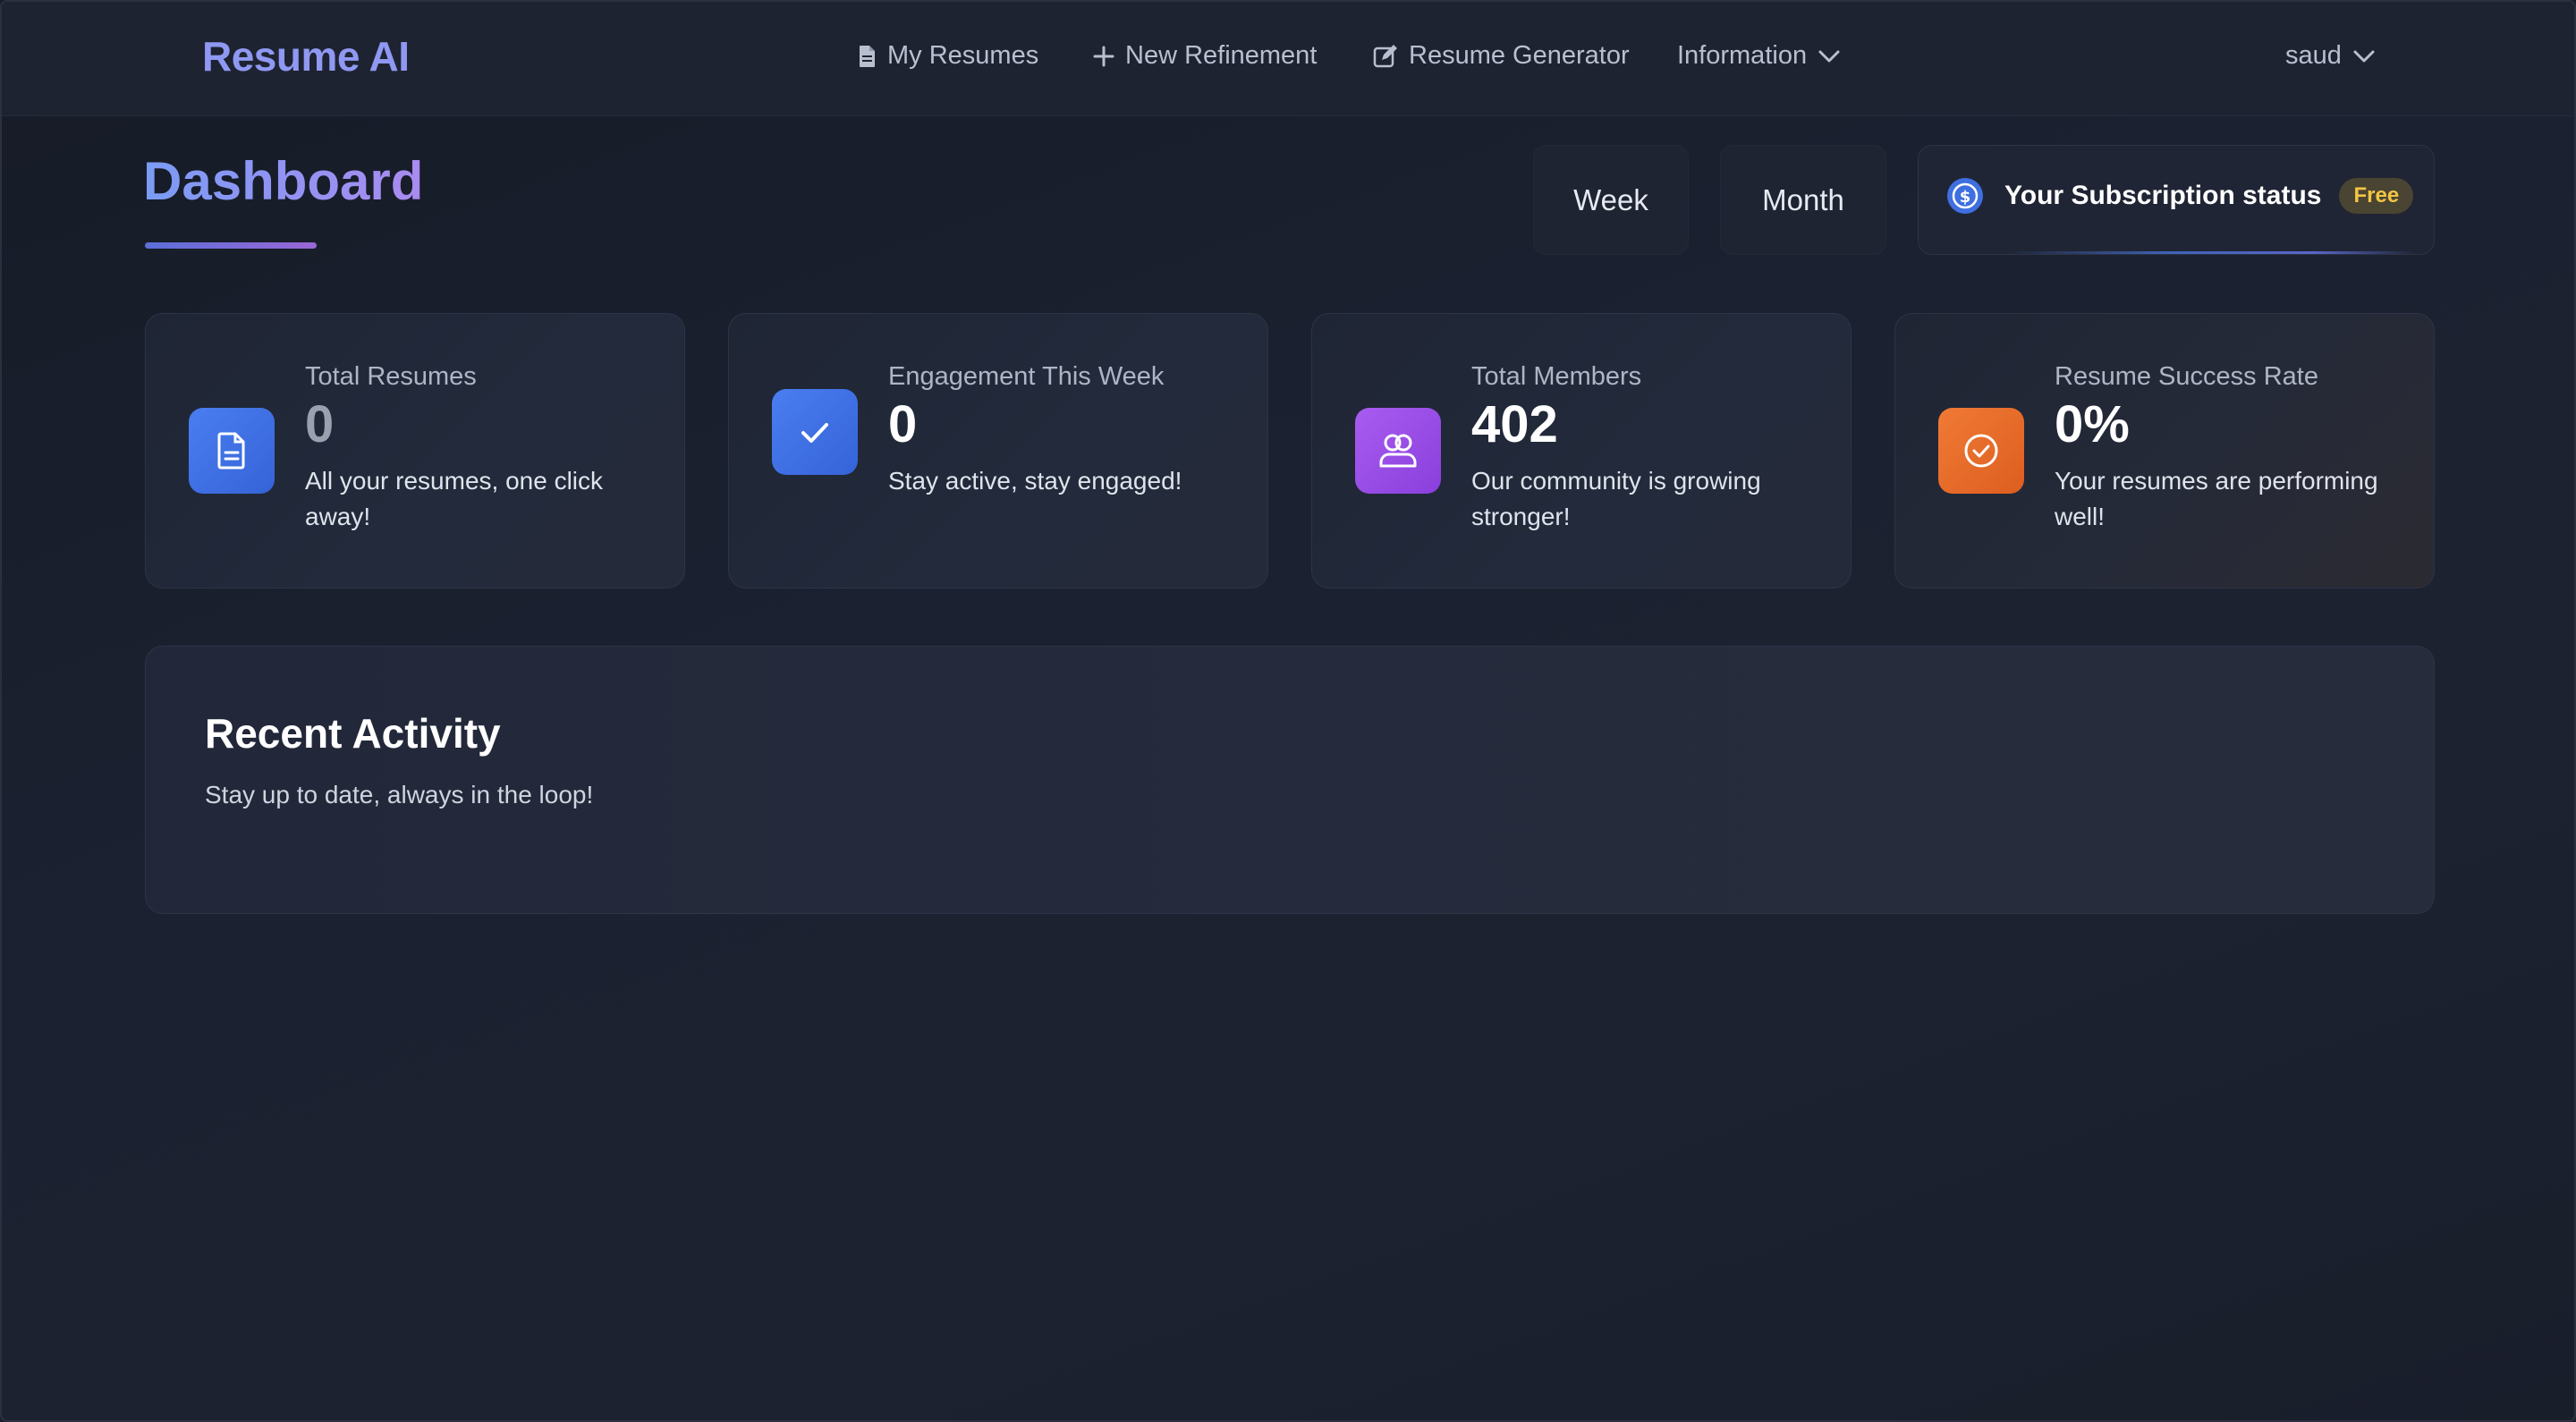 This screenshot has height=1422, width=2576. I want to click on subscription-badge: Free, so click(2376, 195).